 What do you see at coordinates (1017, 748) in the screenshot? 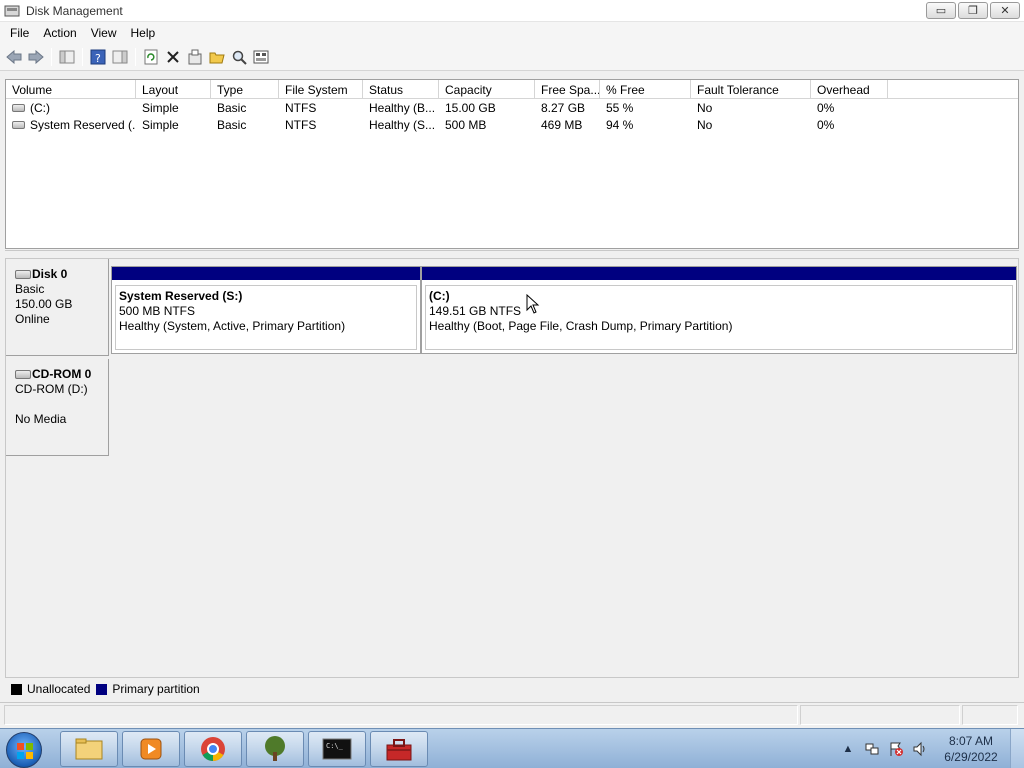
I see `show-desktop-button` at bounding box center [1017, 748].